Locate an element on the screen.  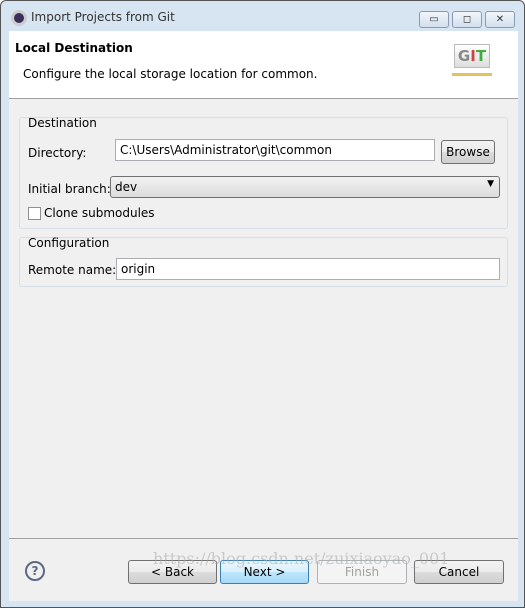
branch-value: dev is located at coordinates (126, 187).